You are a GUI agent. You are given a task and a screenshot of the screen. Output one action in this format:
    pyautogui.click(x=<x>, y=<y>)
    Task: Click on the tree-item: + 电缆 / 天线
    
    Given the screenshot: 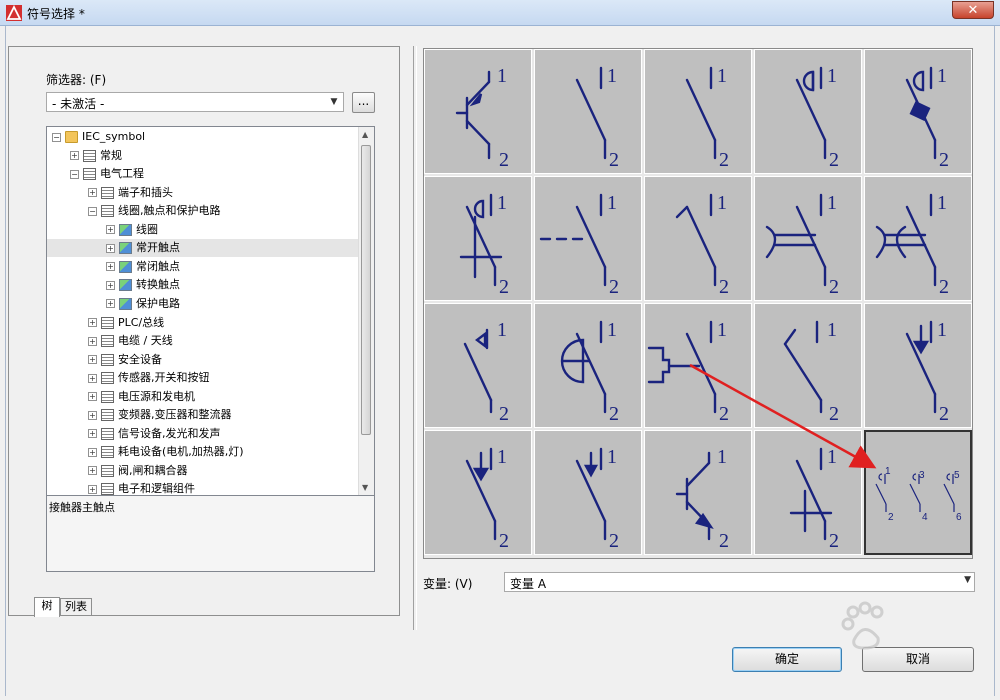 What is the action you would take?
    pyautogui.click(x=202, y=341)
    